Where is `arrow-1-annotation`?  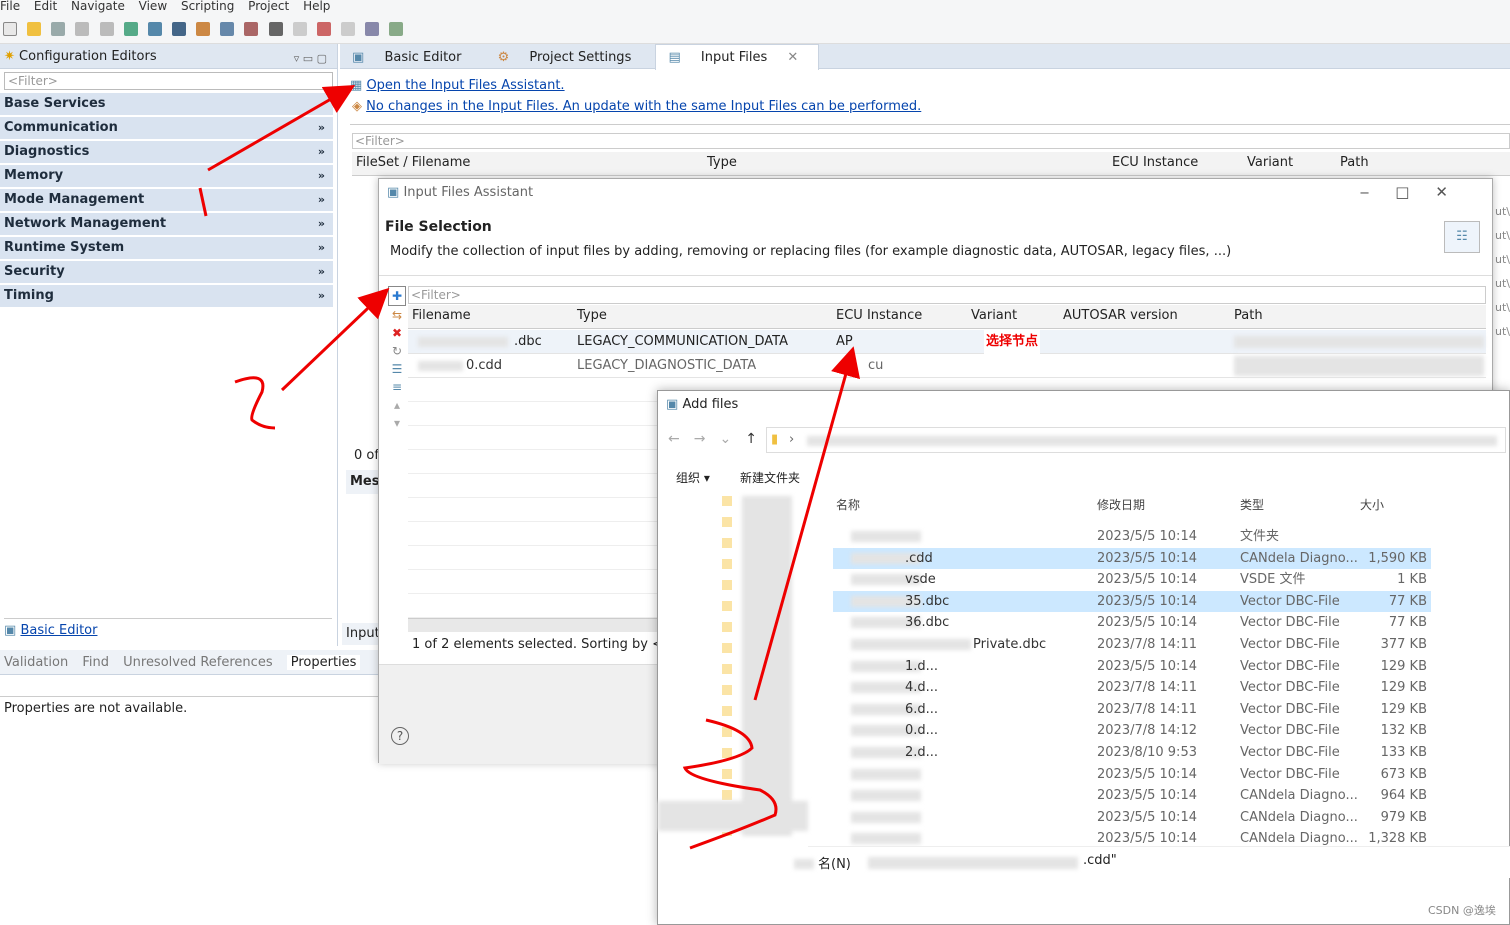
arrow-1-annotation is located at coordinates (281, 128).